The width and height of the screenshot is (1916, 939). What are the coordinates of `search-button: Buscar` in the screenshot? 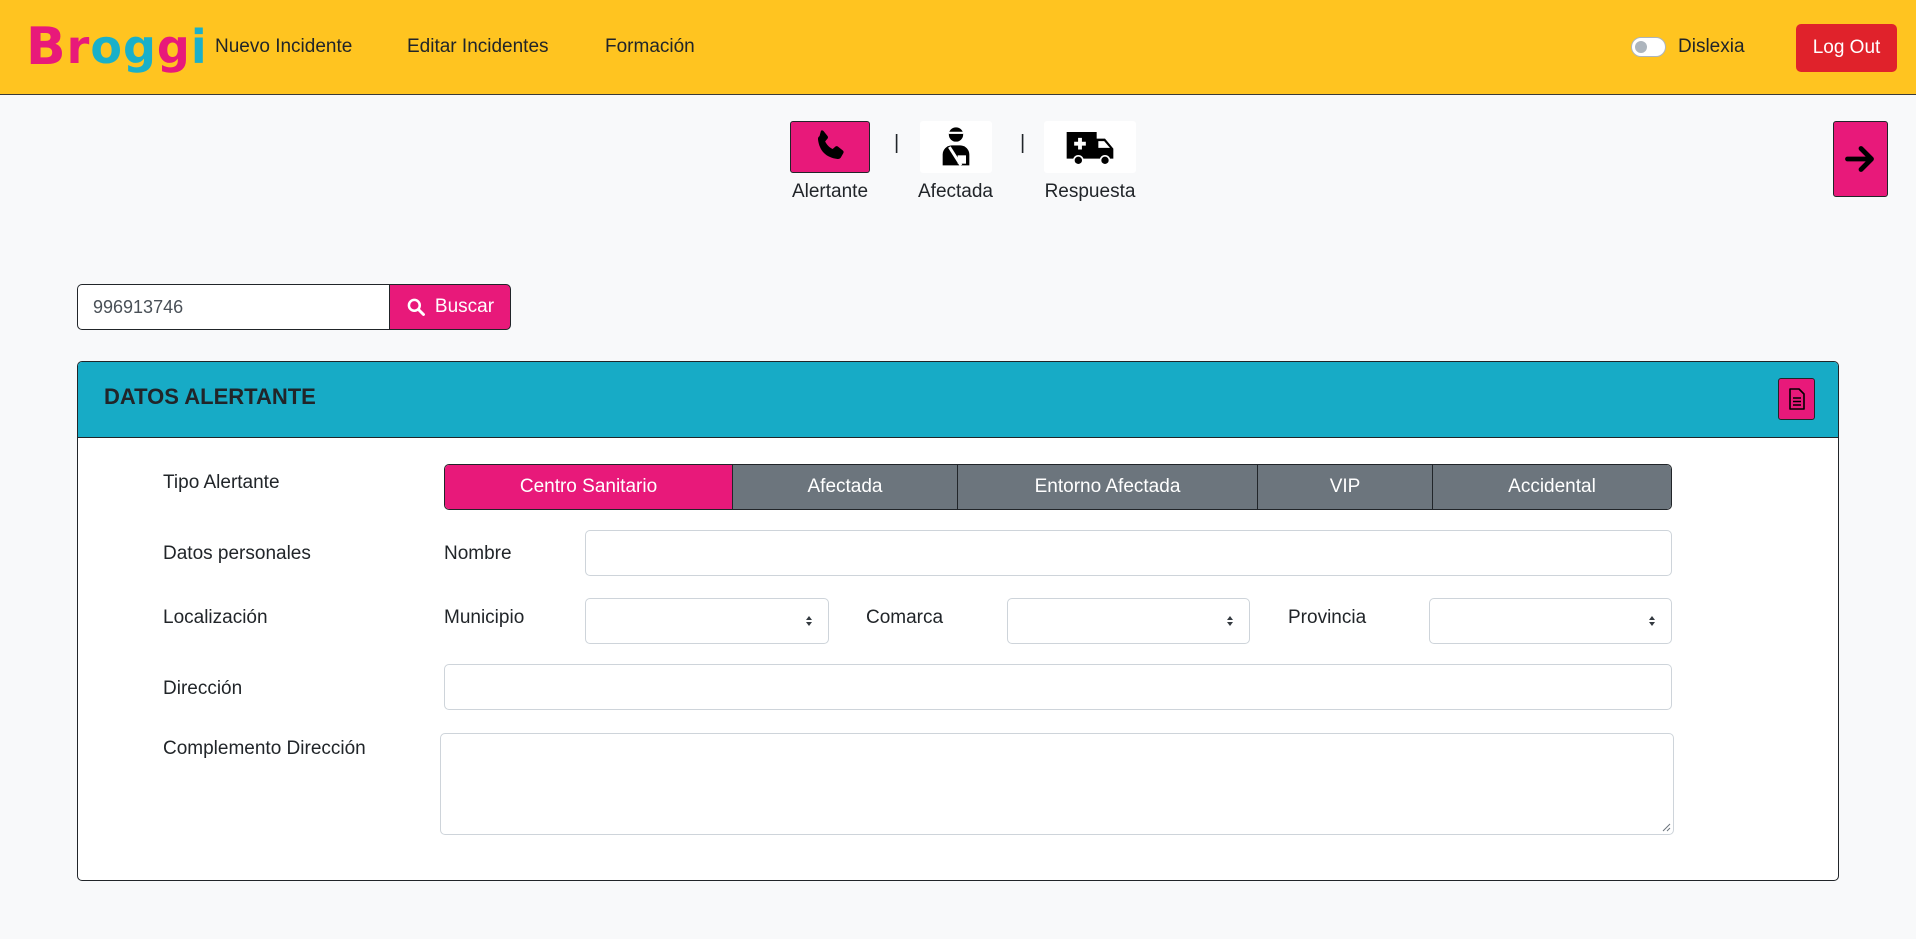 It's located at (450, 307).